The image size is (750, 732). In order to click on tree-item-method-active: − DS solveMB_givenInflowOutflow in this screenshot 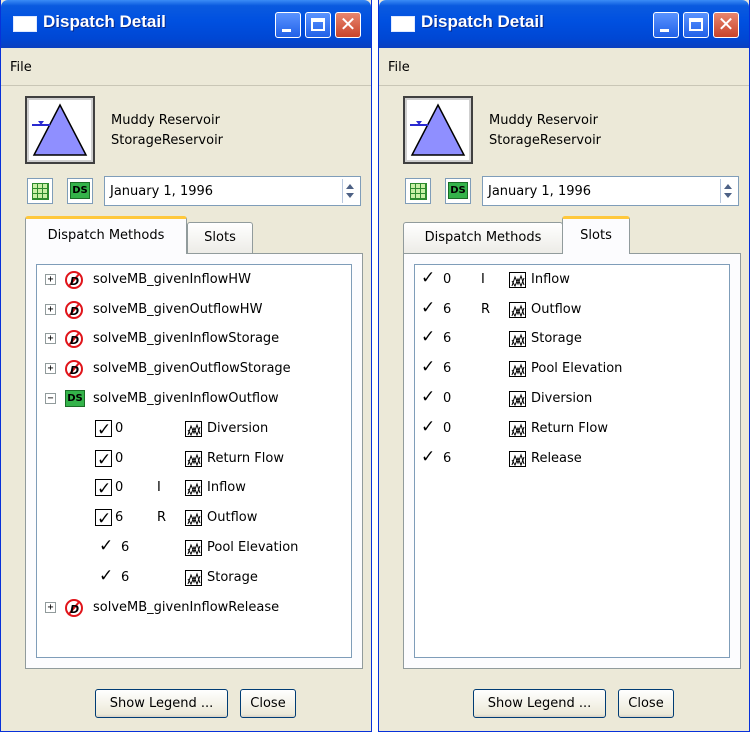, I will do `click(194, 399)`.